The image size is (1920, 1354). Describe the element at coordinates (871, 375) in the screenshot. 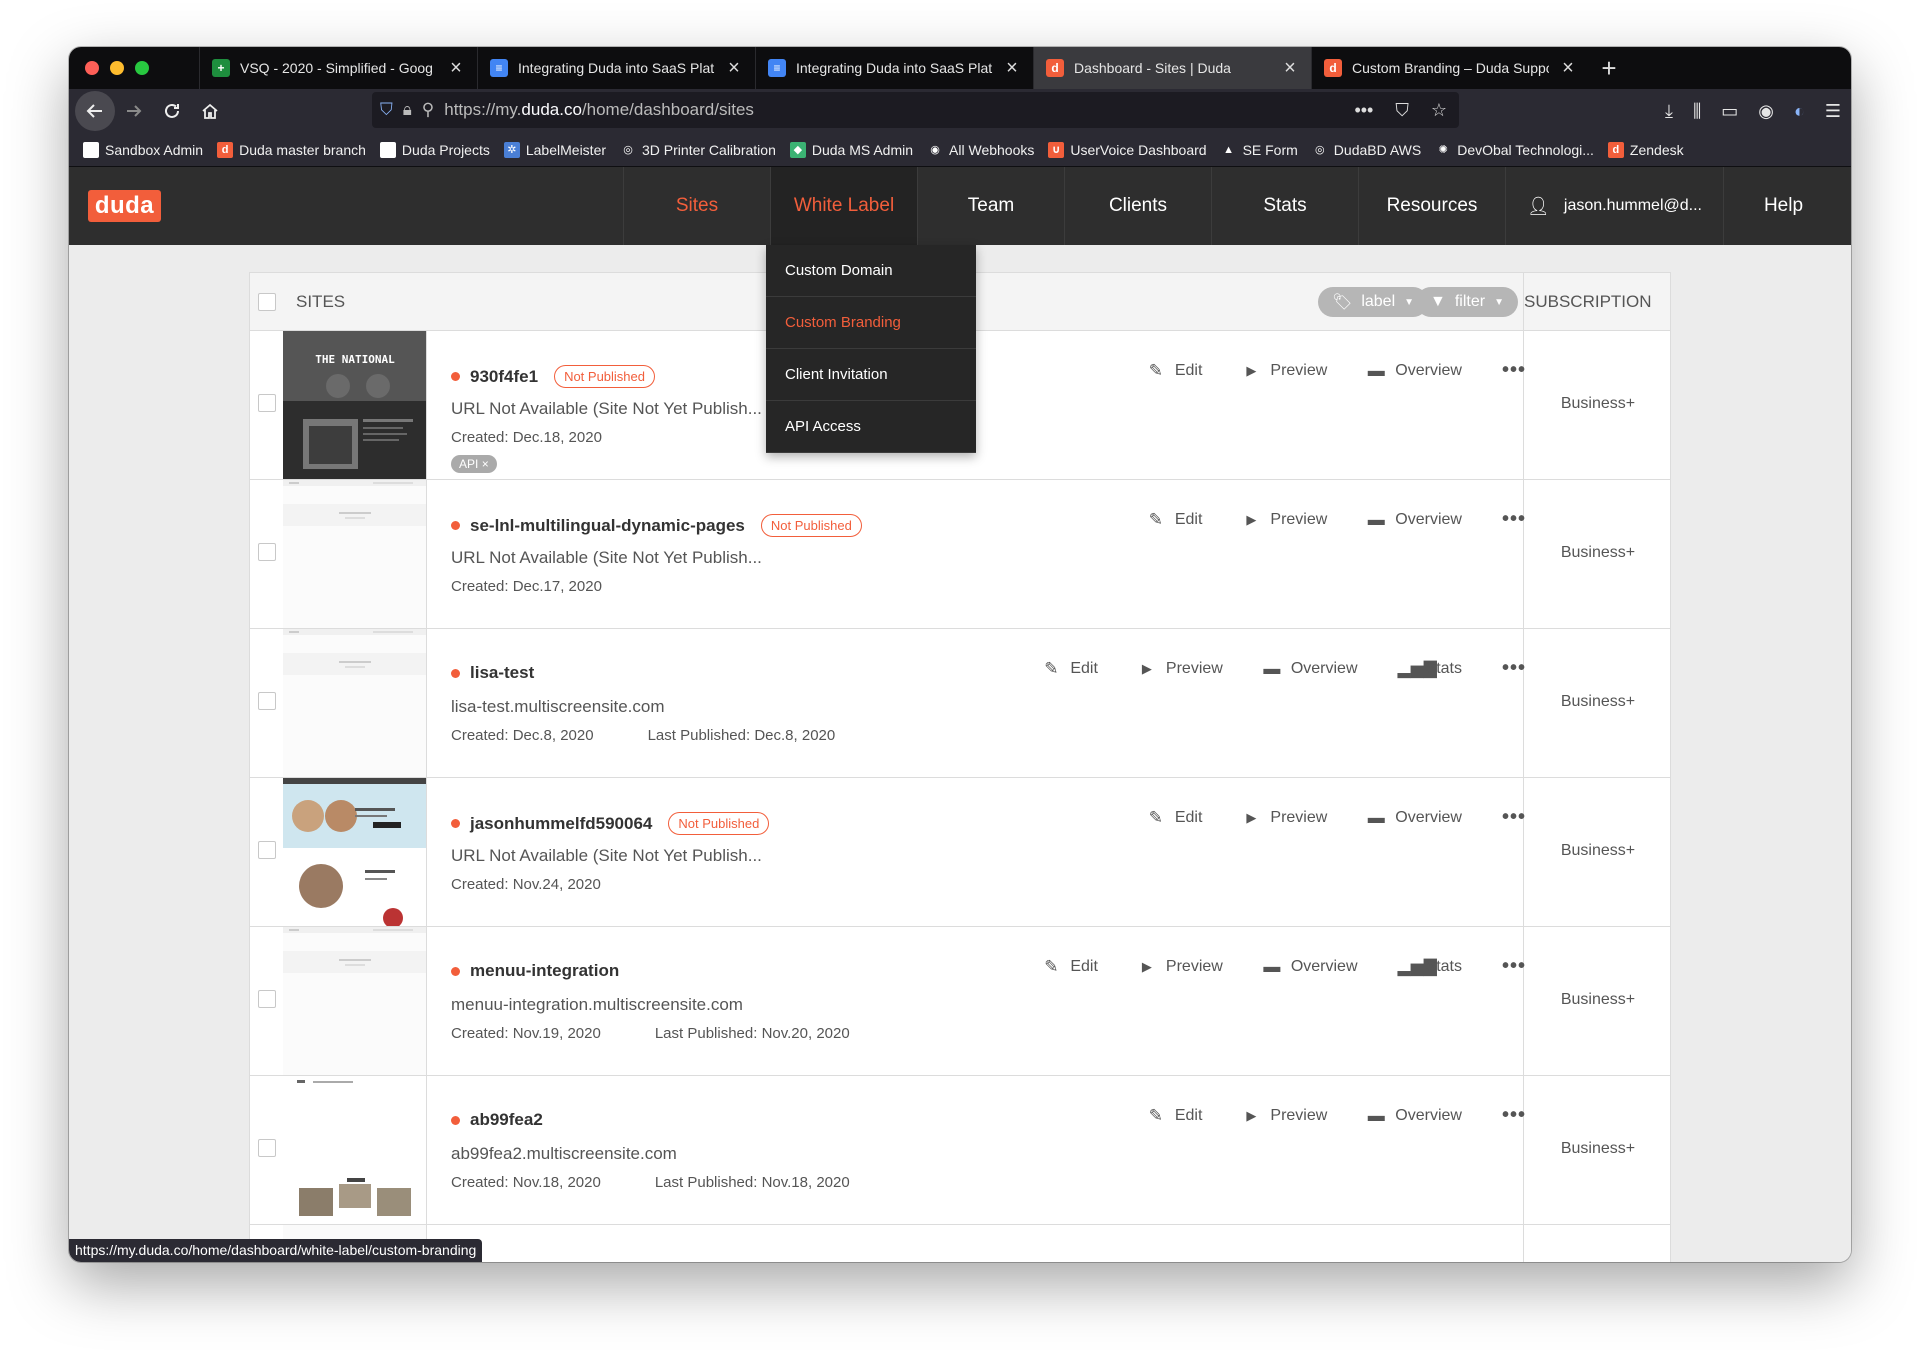

I see `dropdown-item-client-invitation: Client Invitation` at that location.